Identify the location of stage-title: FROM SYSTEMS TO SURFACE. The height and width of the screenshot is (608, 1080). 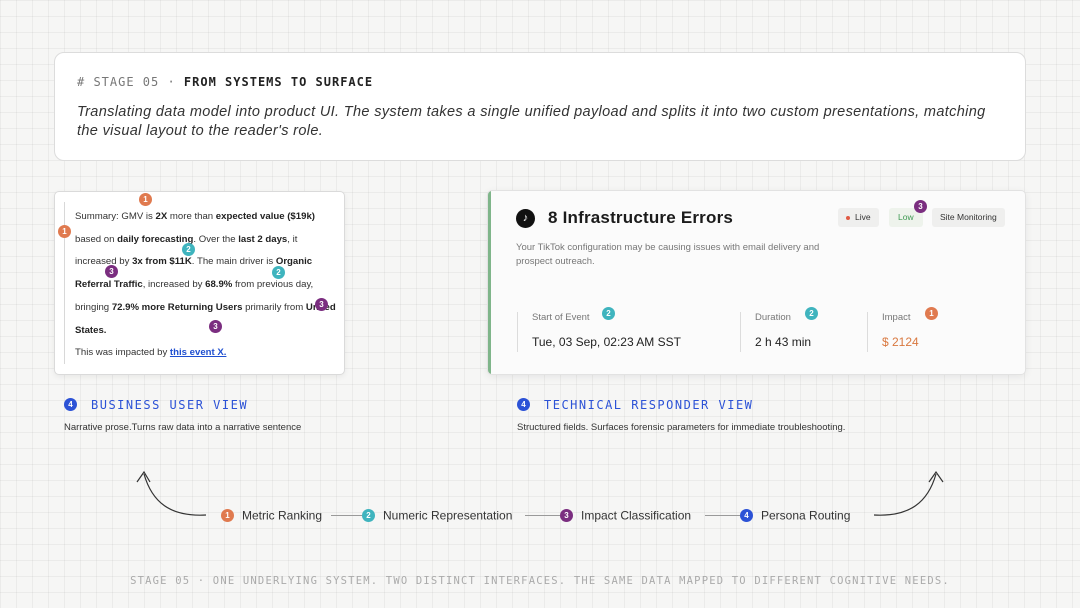
(278, 82).